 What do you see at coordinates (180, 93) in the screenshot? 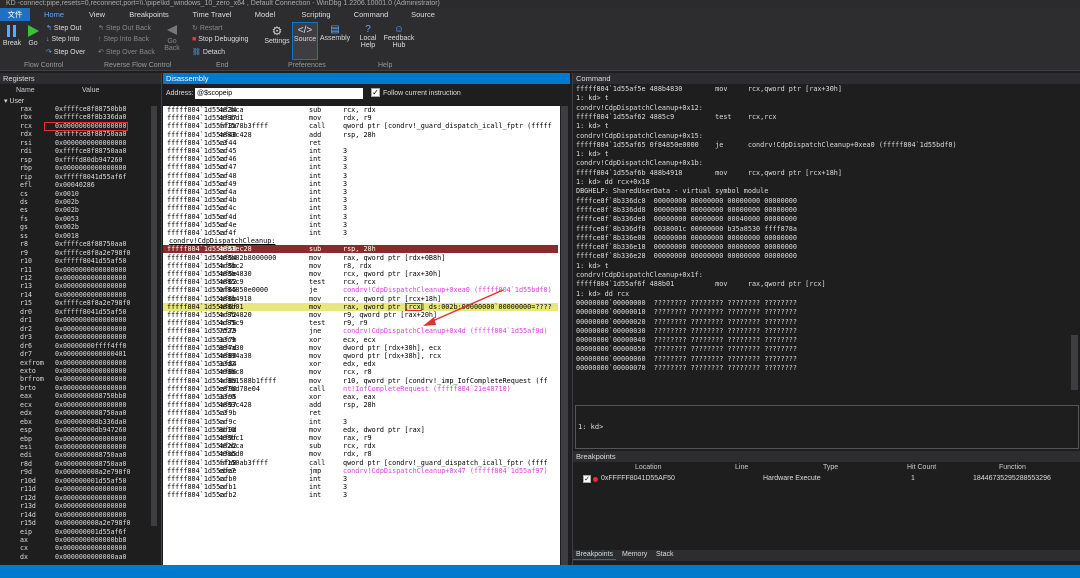
I see `address-label: Address:` at bounding box center [180, 93].